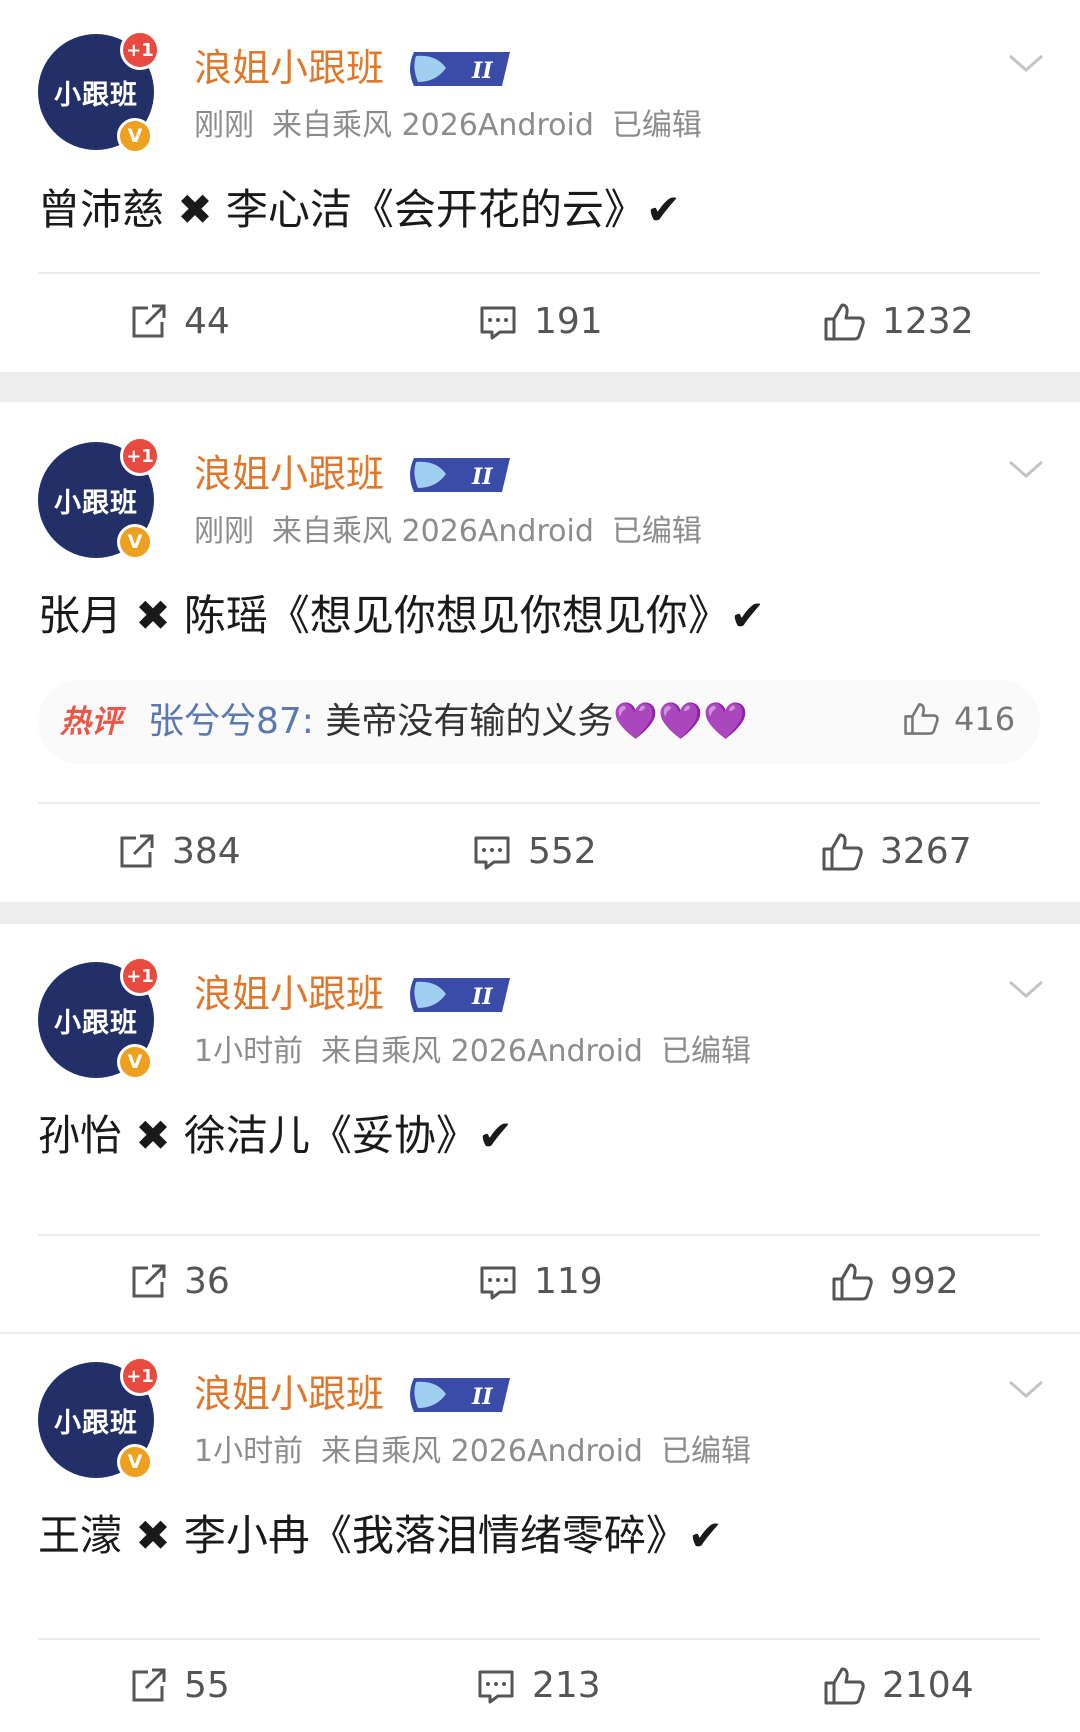  What do you see at coordinates (402, 615) in the screenshot?
I see `post-content: 张月 ✖ 陈瑶《想见你想见你想见你》✔` at bounding box center [402, 615].